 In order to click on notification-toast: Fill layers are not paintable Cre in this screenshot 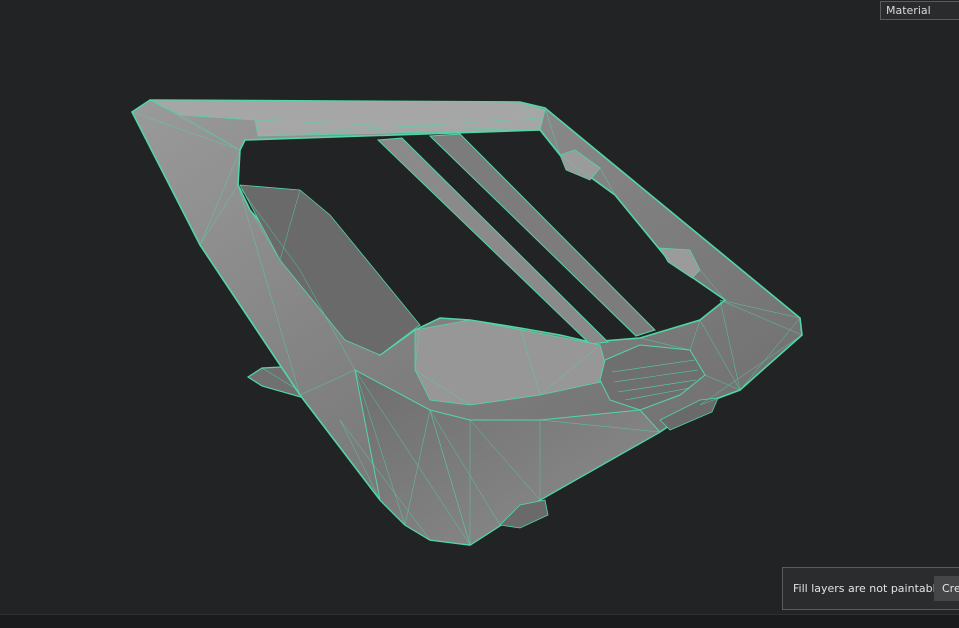, I will do `click(870, 588)`.